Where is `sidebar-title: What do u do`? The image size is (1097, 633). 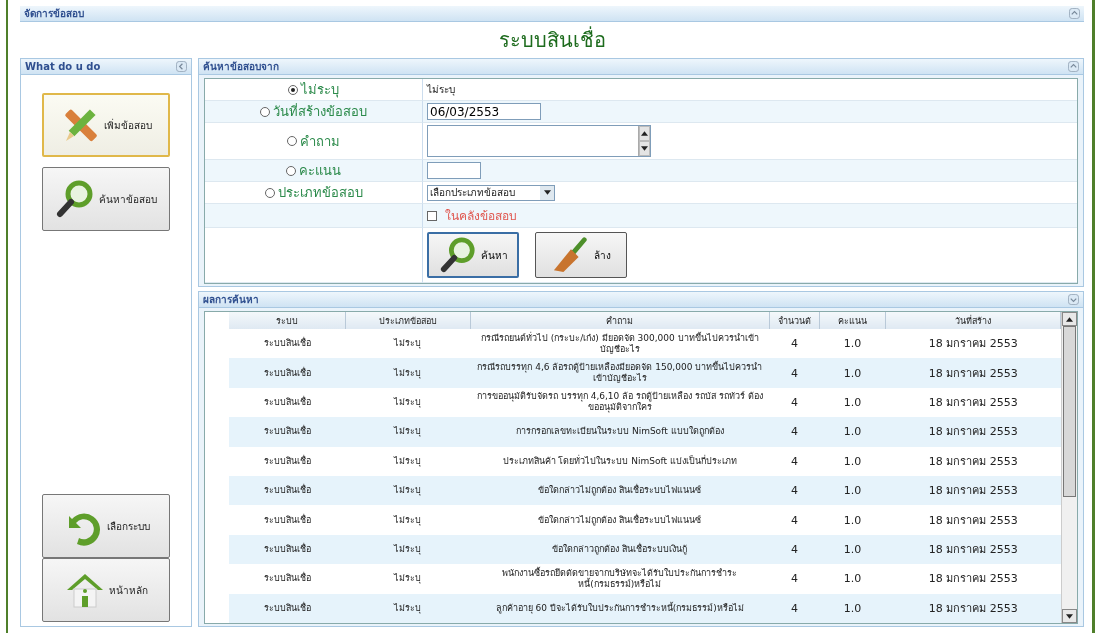
sidebar-title: What do u do is located at coordinates (63, 66).